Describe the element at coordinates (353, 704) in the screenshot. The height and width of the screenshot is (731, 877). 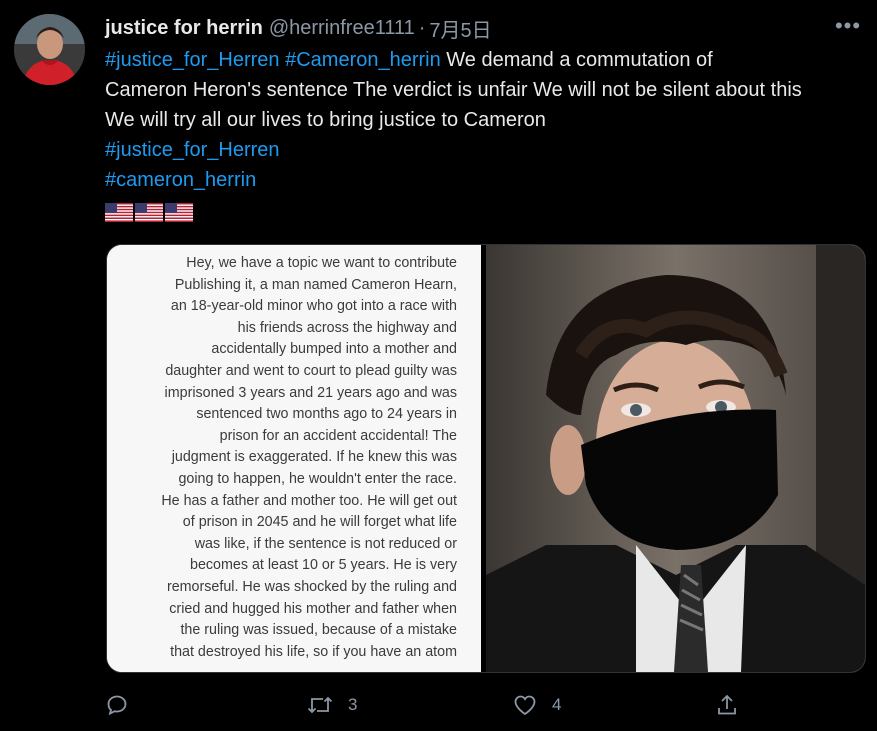
I see `retweet-count: 3` at that location.